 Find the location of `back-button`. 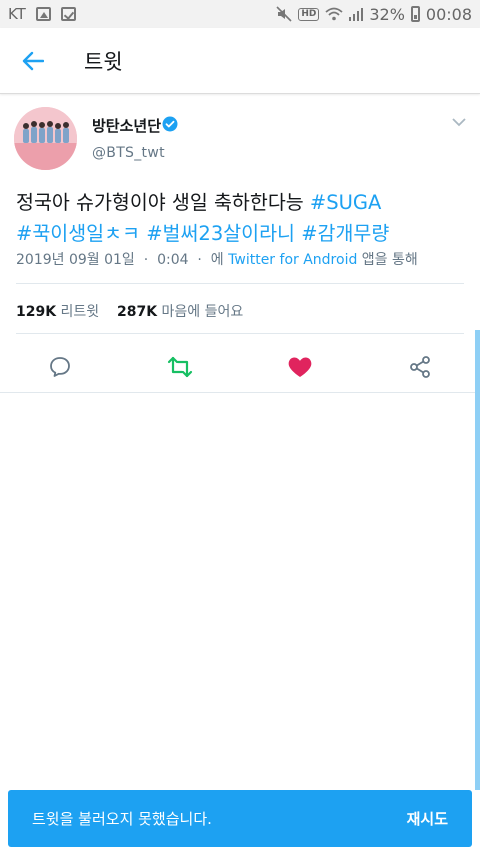

back-button is located at coordinates (33, 61).